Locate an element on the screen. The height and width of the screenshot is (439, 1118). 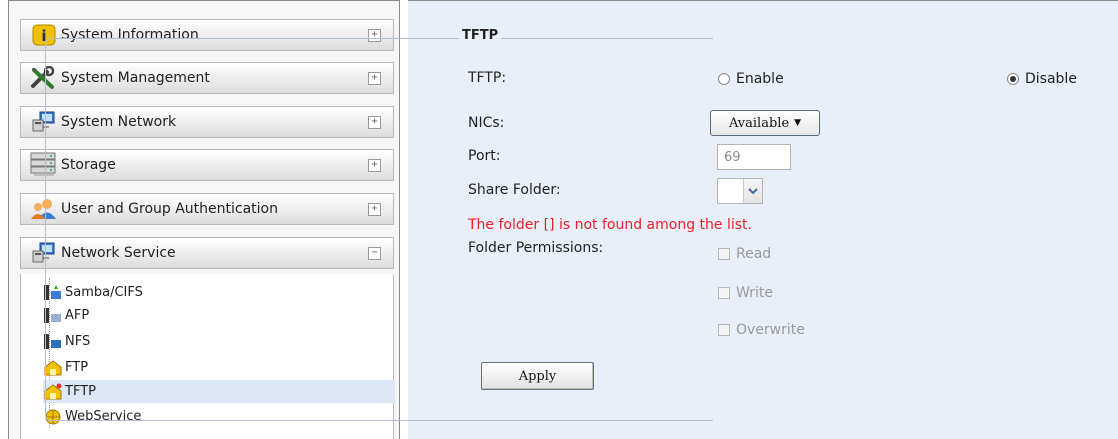
checkbox-label: Overwrite is located at coordinates (770, 330).